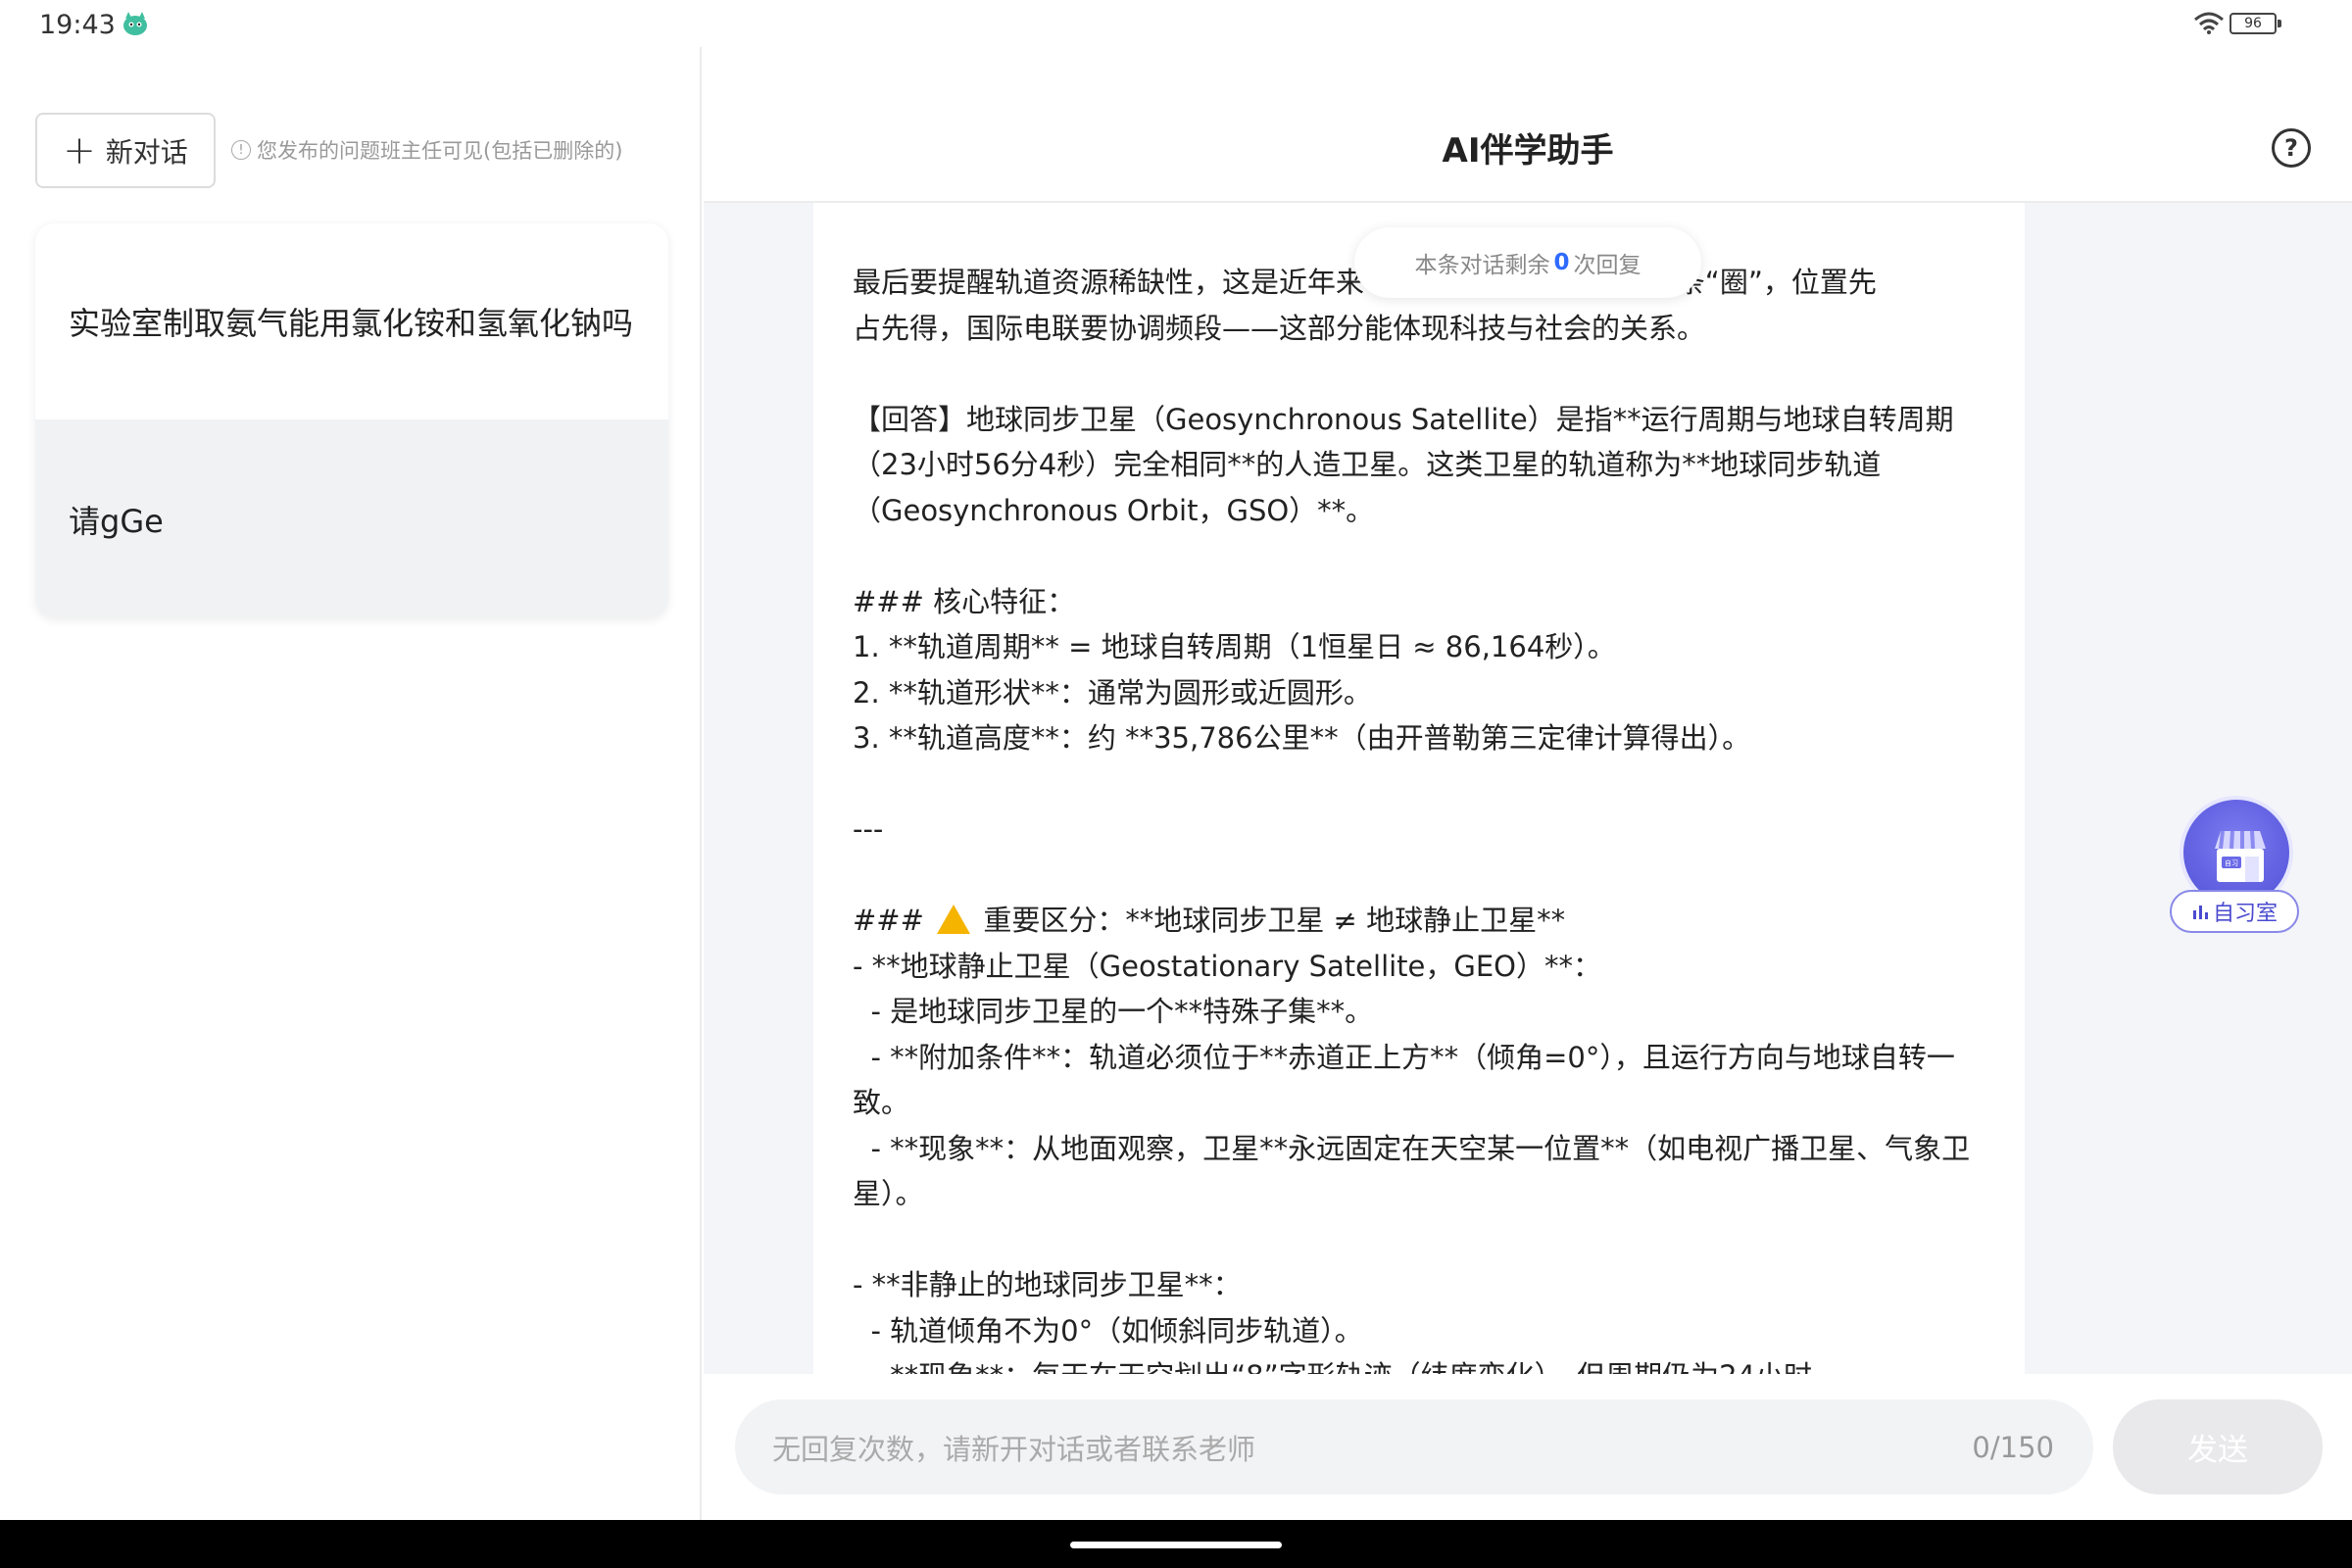  I want to click on new-chat-button: + 新对话, so click(126, 150).